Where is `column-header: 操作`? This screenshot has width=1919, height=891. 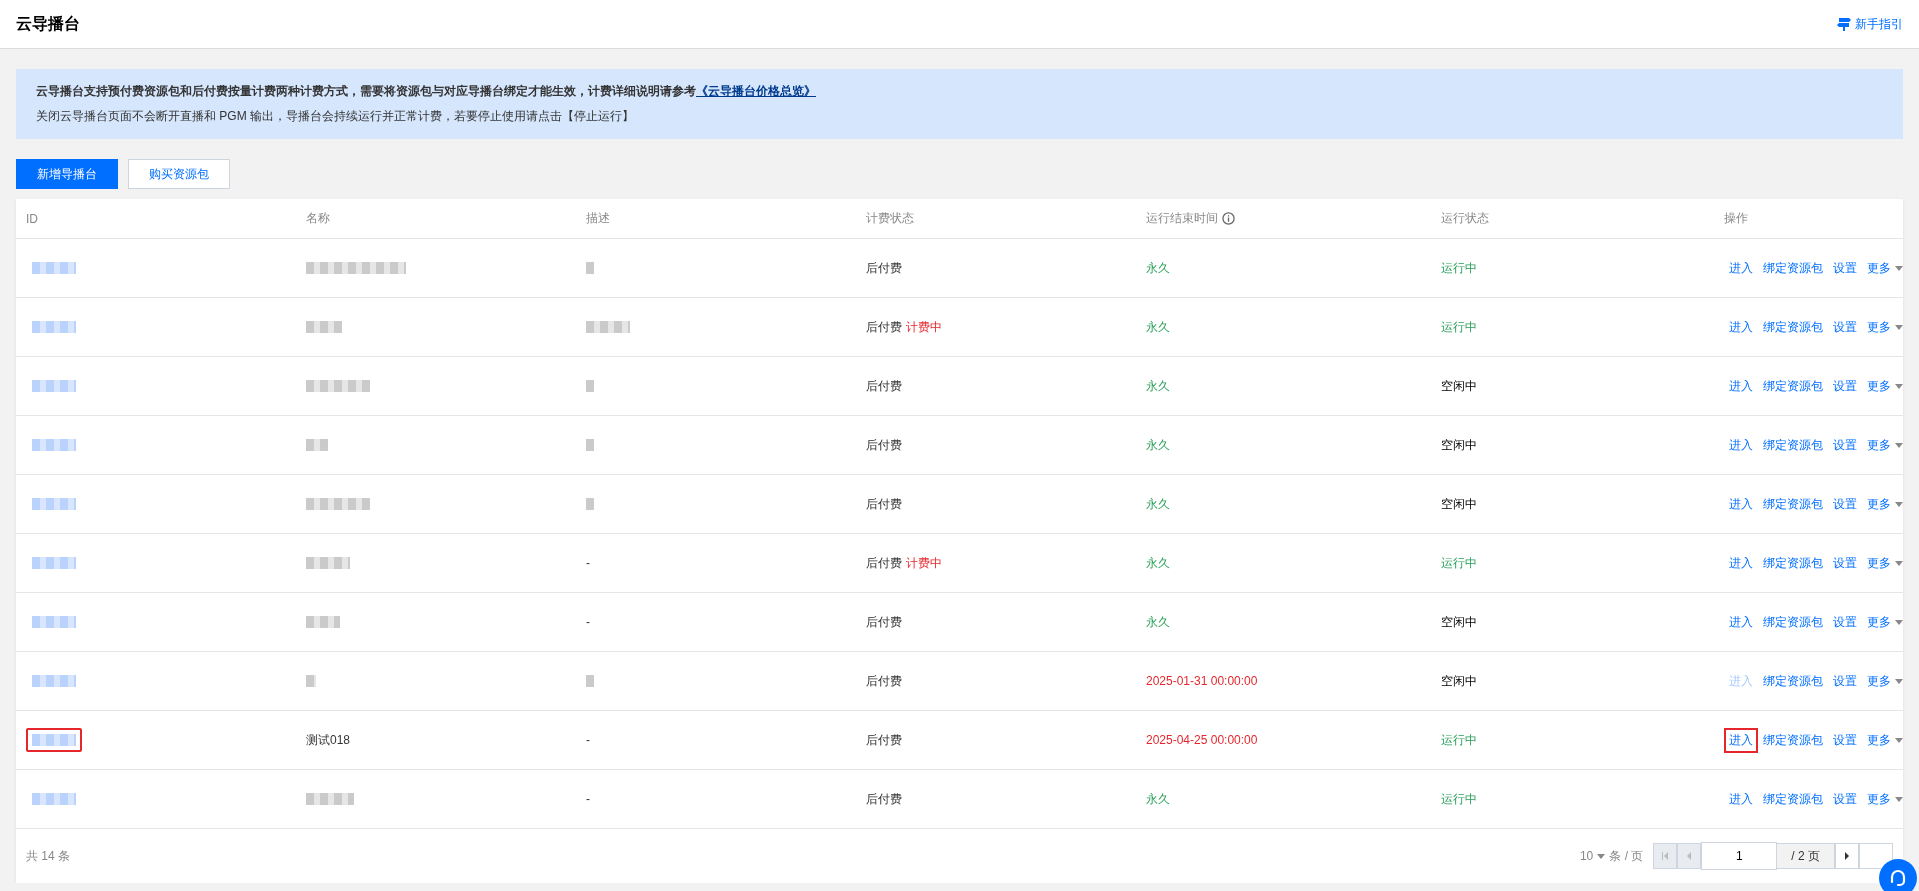
column-header: 操作 is located at coordinates (1736, 218).